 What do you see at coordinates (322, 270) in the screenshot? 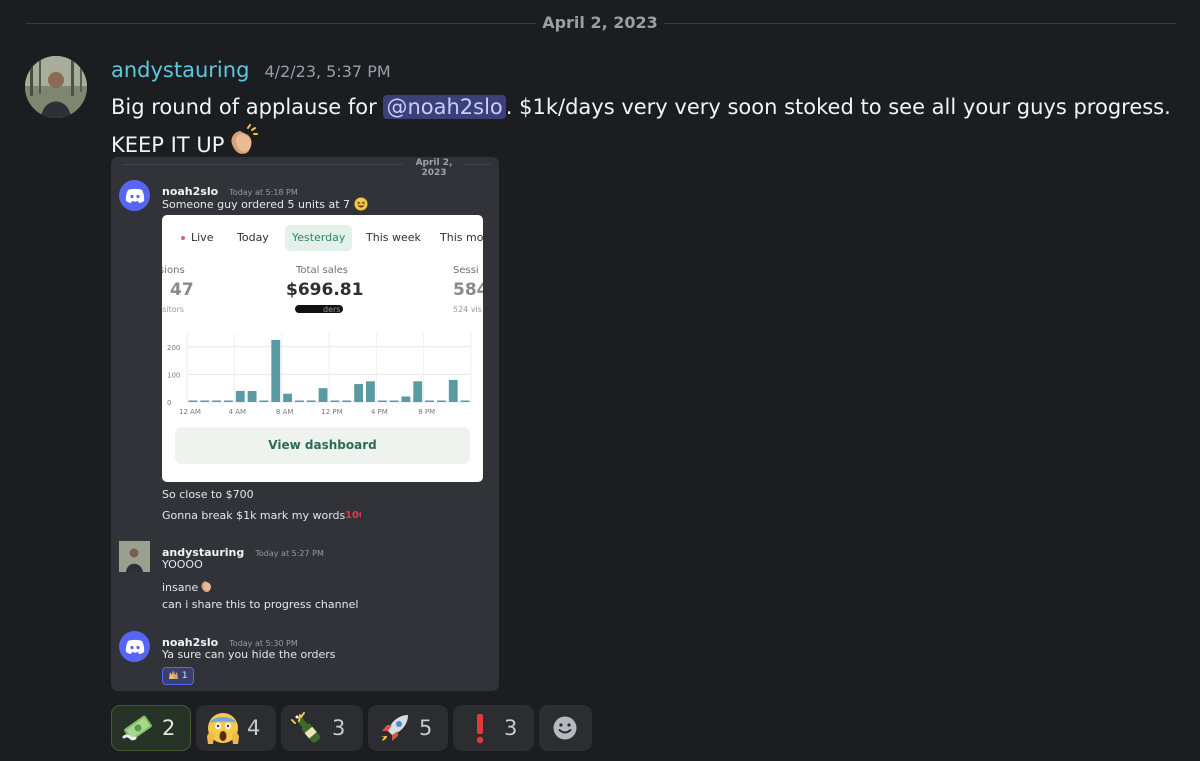
I see `total-sales-label: Total sales` at bounding box center [322, 270].